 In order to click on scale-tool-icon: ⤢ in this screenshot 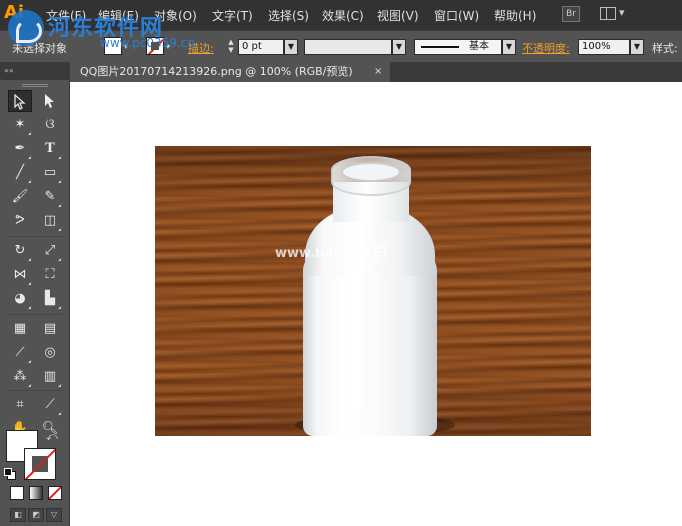, I will do `click(50, 251)`.